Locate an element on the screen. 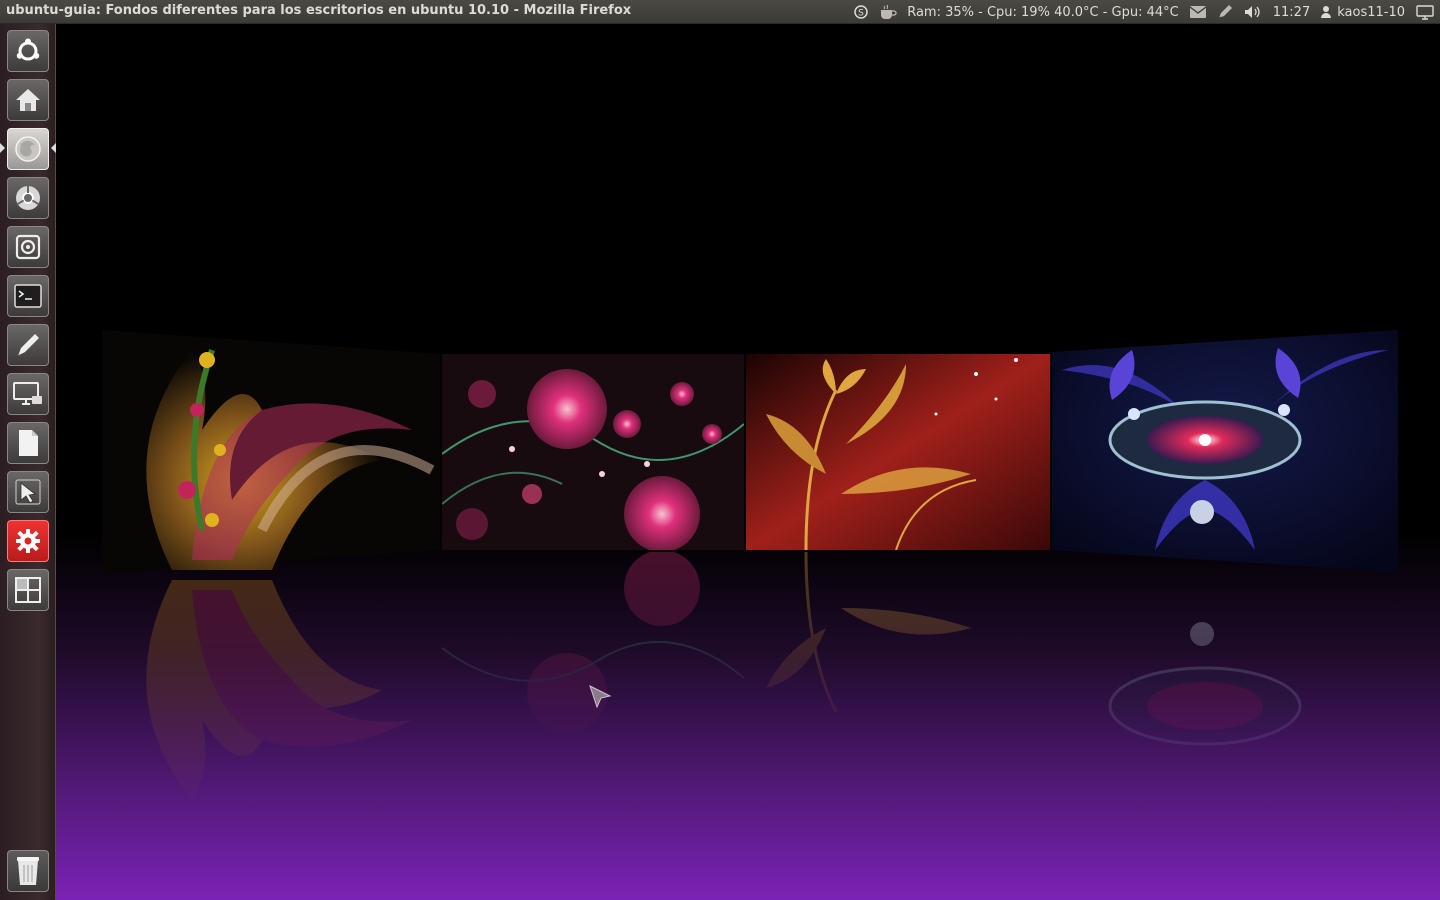  launcher is located at coordinates (28, 462).